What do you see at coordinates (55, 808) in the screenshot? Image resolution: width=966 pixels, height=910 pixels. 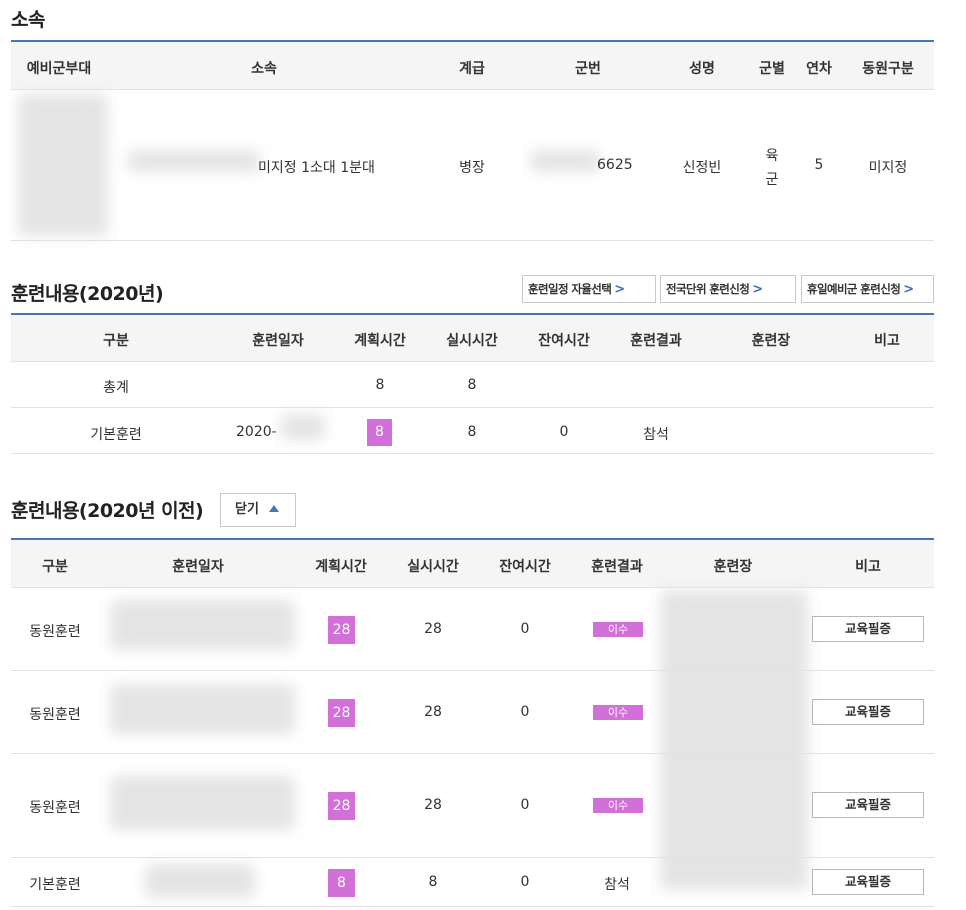 I see `row-3-type: 동원훈련` at bounding box center [55, 808].